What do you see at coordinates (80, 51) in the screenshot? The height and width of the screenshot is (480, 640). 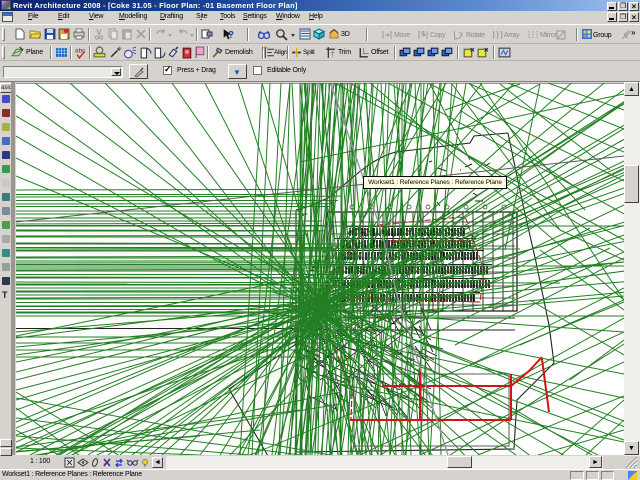 I see `svg-text: abc` at bounding box center [80, 51].